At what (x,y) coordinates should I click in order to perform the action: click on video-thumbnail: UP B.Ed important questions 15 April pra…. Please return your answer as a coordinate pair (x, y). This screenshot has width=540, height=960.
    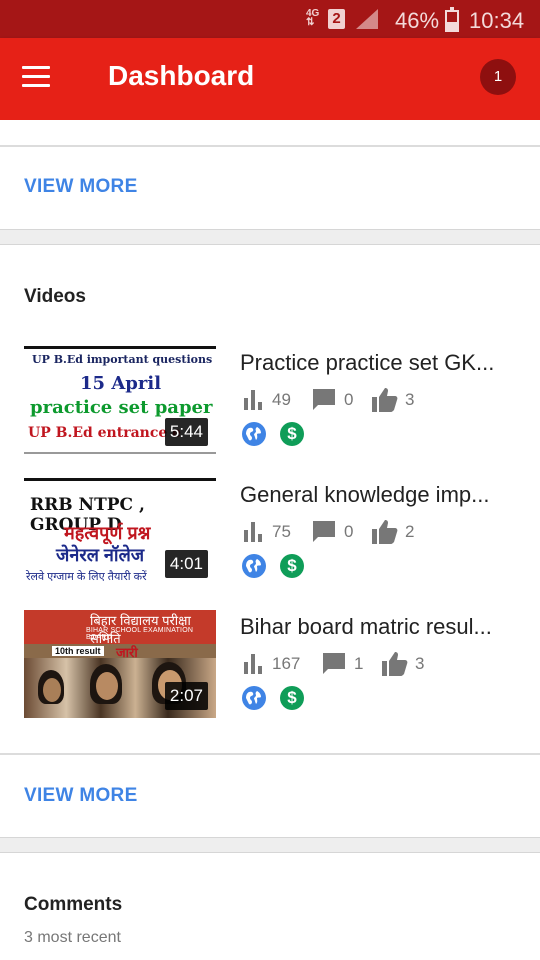
    Looking at the image, I should click on (120, 400).